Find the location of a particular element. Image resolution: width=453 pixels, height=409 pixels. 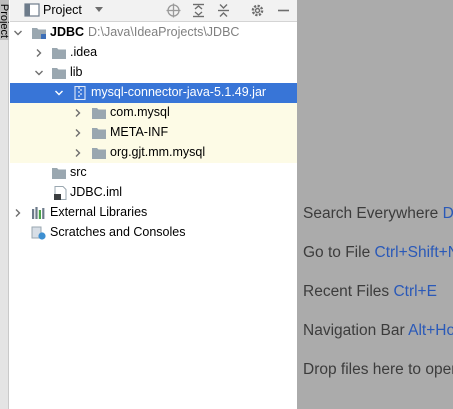

hint-drop-files: Drop files here to open is located at coordinates (378, 369).